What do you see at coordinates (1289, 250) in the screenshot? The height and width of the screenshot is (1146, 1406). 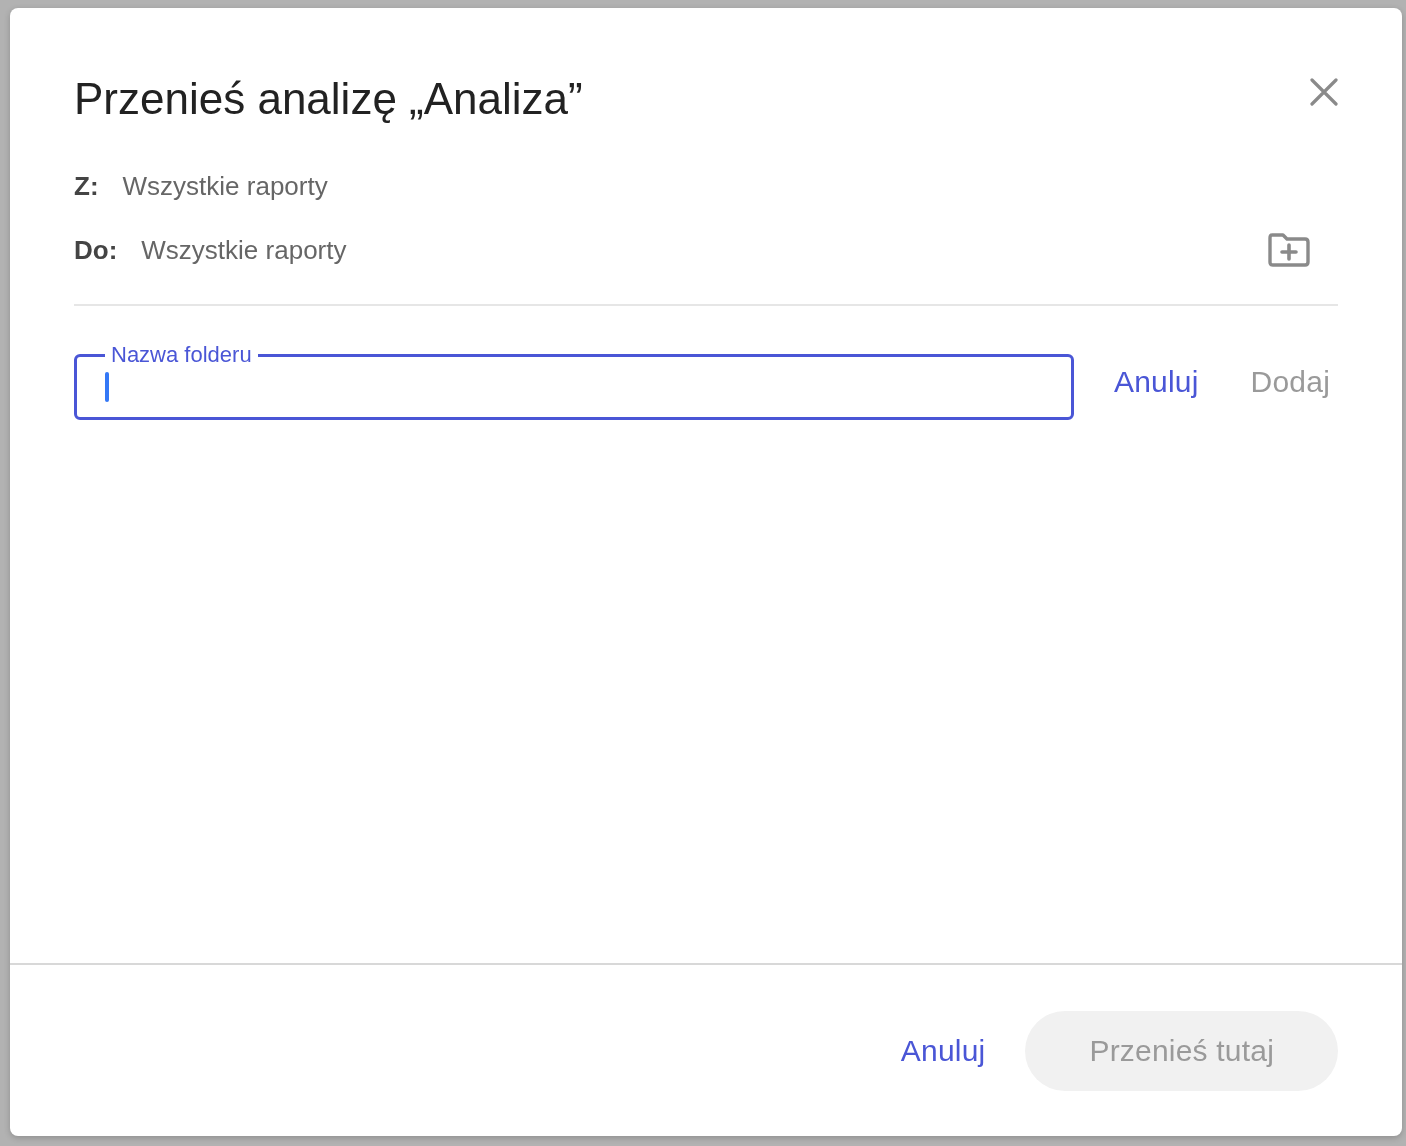 I see `folder-plus-icon` at bounding box center [1289, 250].